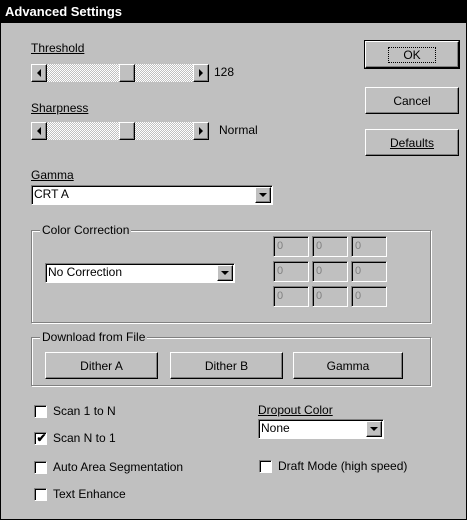 The image size is (467, 520). What do you see at coordinates (94, 337) in the screenshot?
I see `download-from-file-title: Download from File` at bounding box center [94, 337].